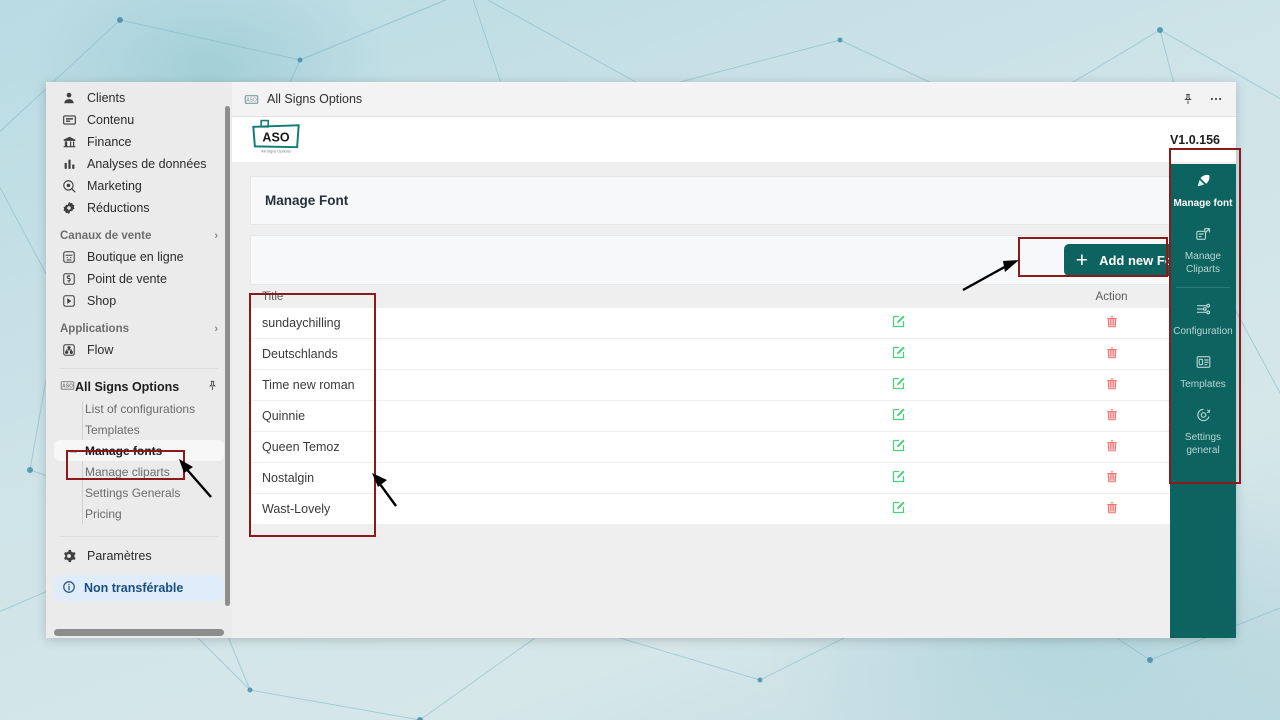 This screenshot has height=720, width=1280. Describe the element at coordinates (135, 257) in the screenshot. I see `sidebar-item-label: Boutique en ligne` at that location.